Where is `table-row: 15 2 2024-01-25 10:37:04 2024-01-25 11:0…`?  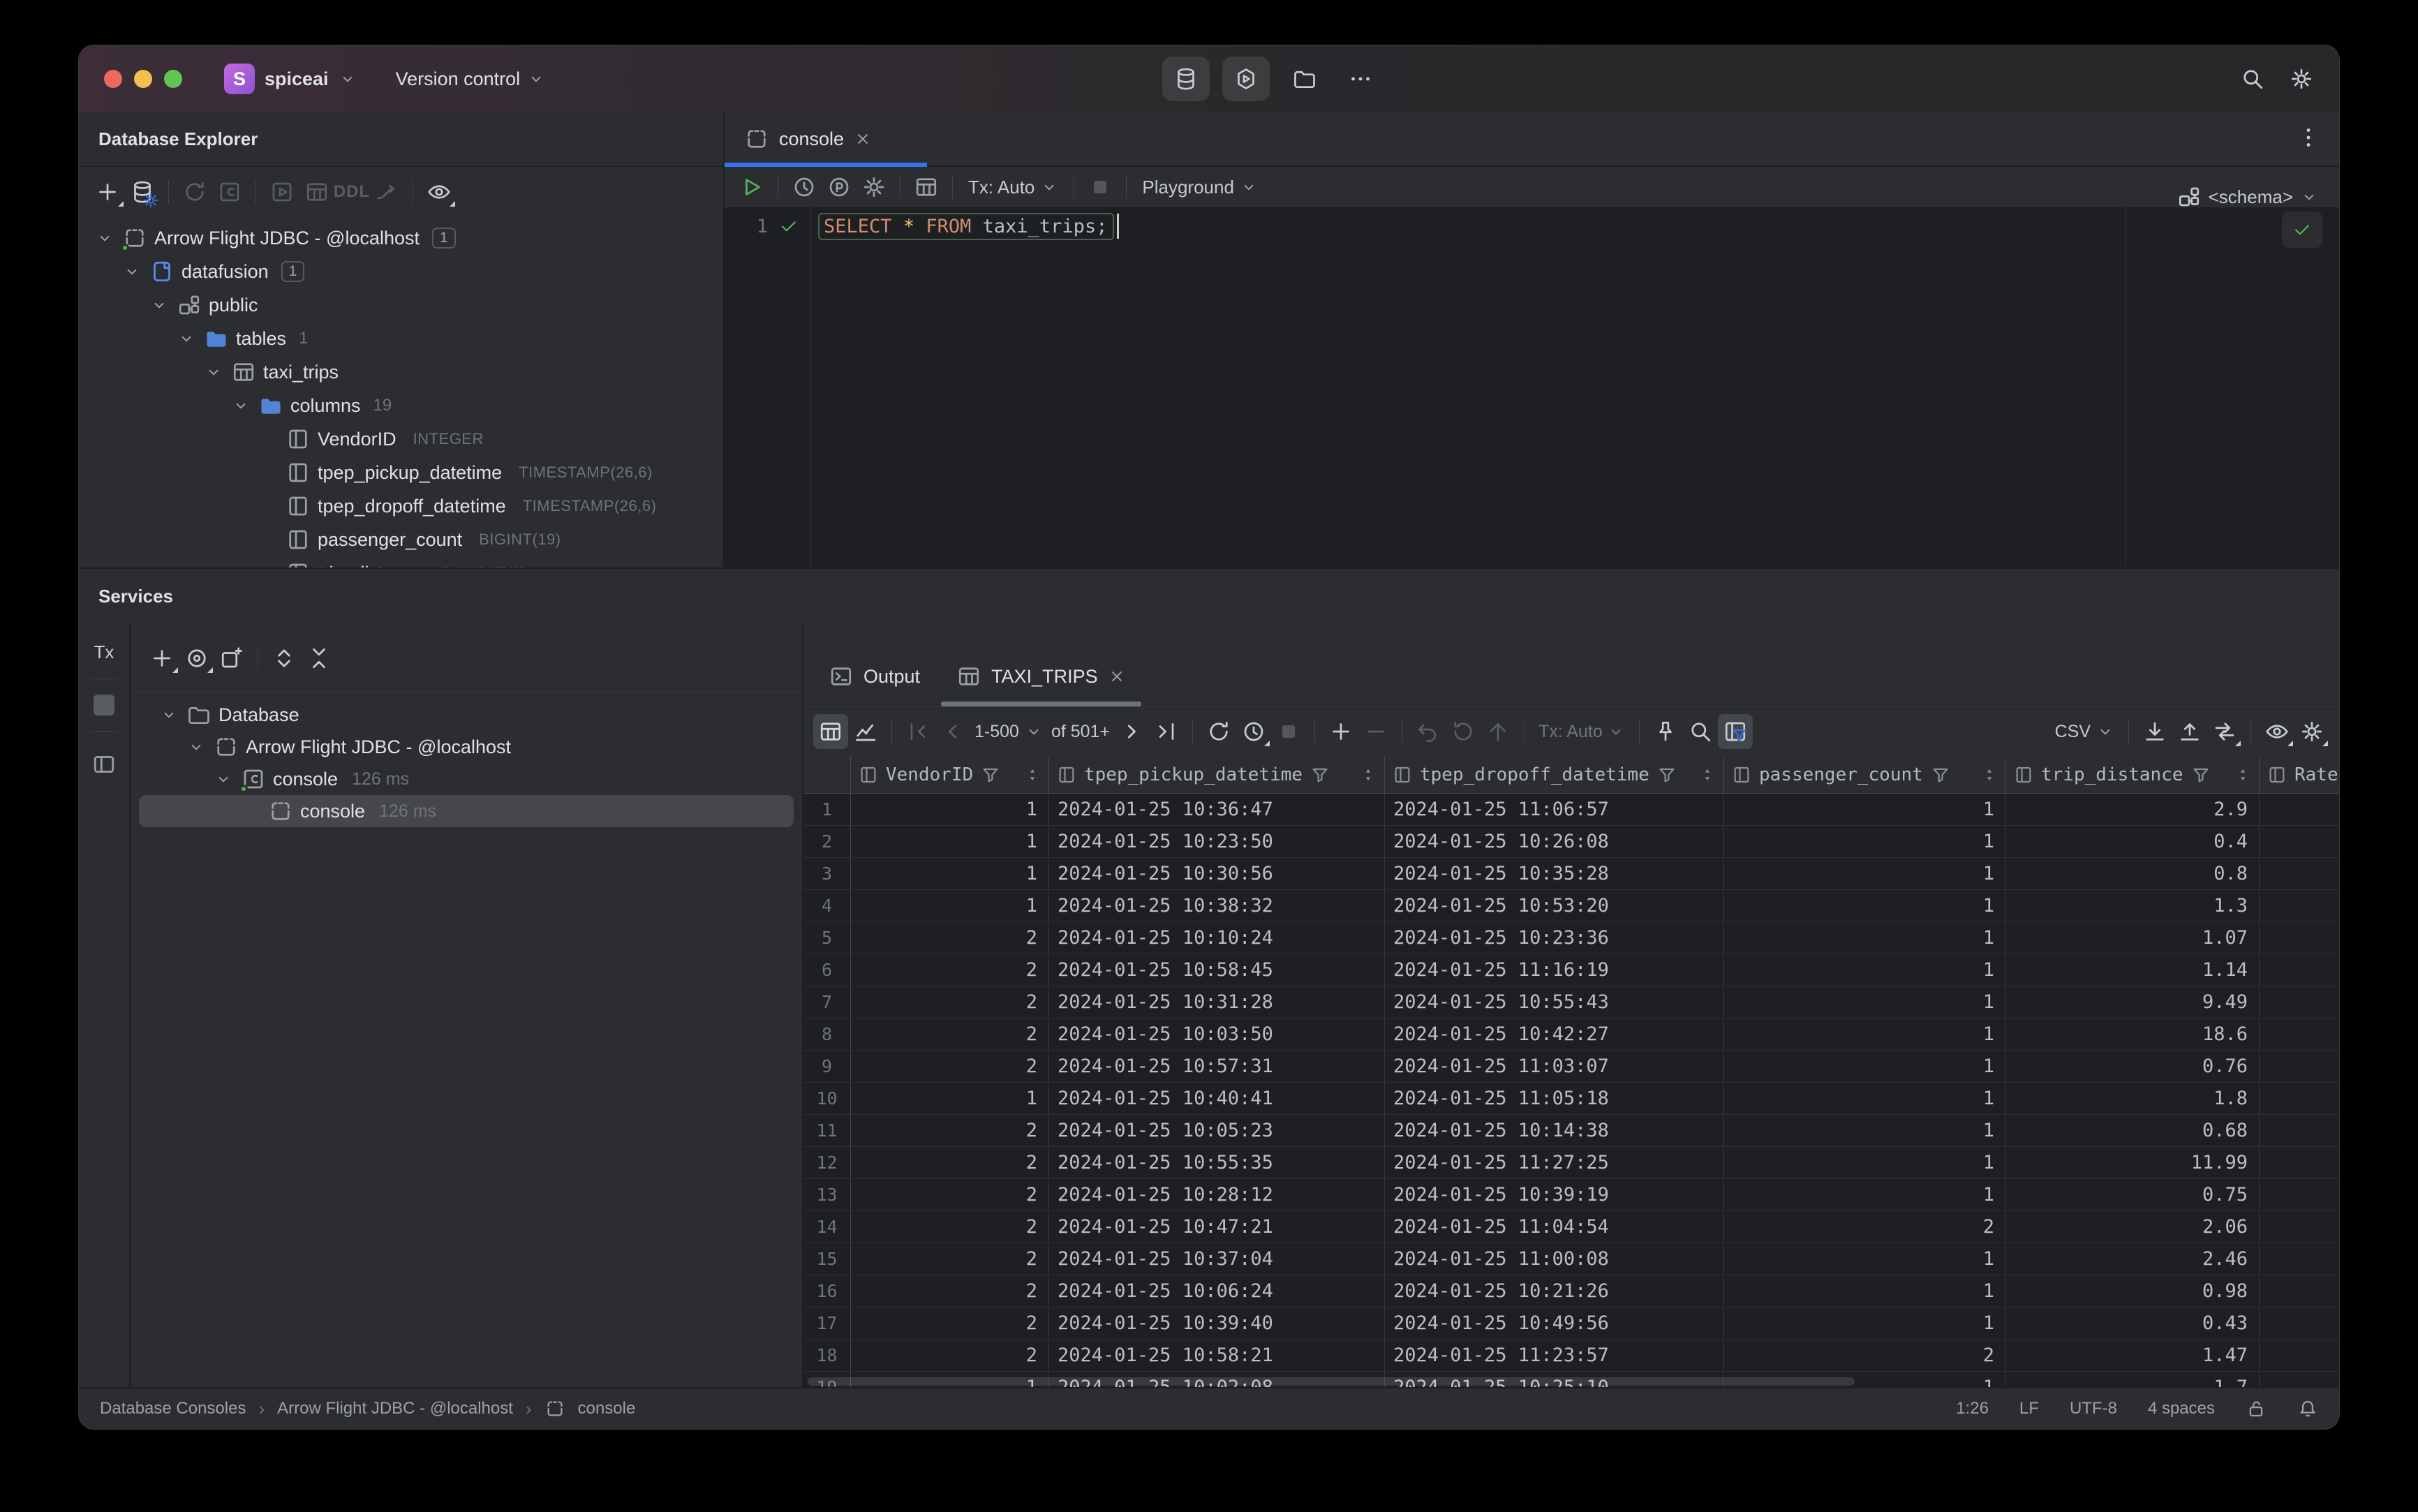 table-row: 15 2 2024-01-25 10:37:04 2024-01-25 11:0… is located at coordinates (1571, 1259).